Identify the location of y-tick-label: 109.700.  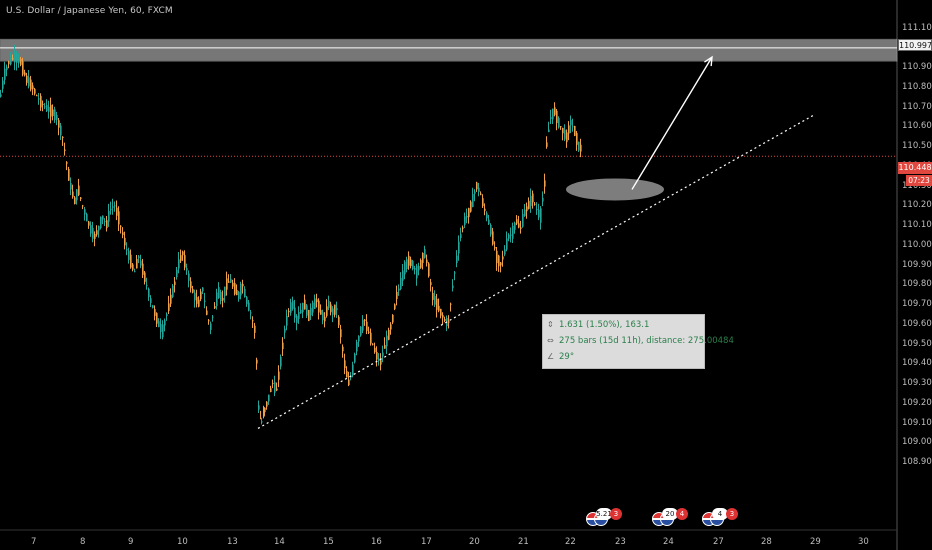
(917, 304).